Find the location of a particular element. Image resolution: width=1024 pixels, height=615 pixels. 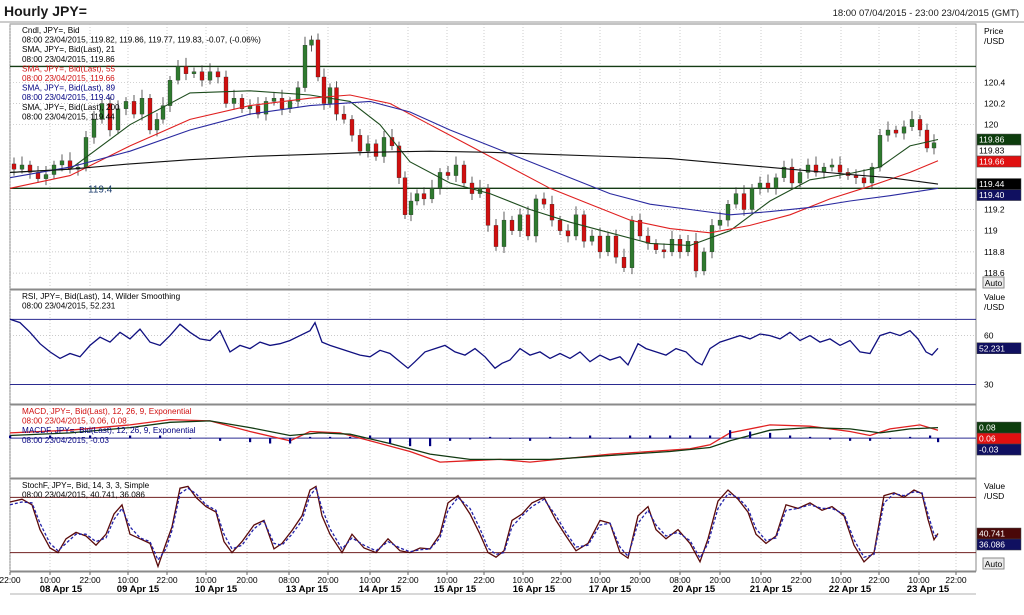

value-tag: -0.03 is located at coordinates (999, 449).